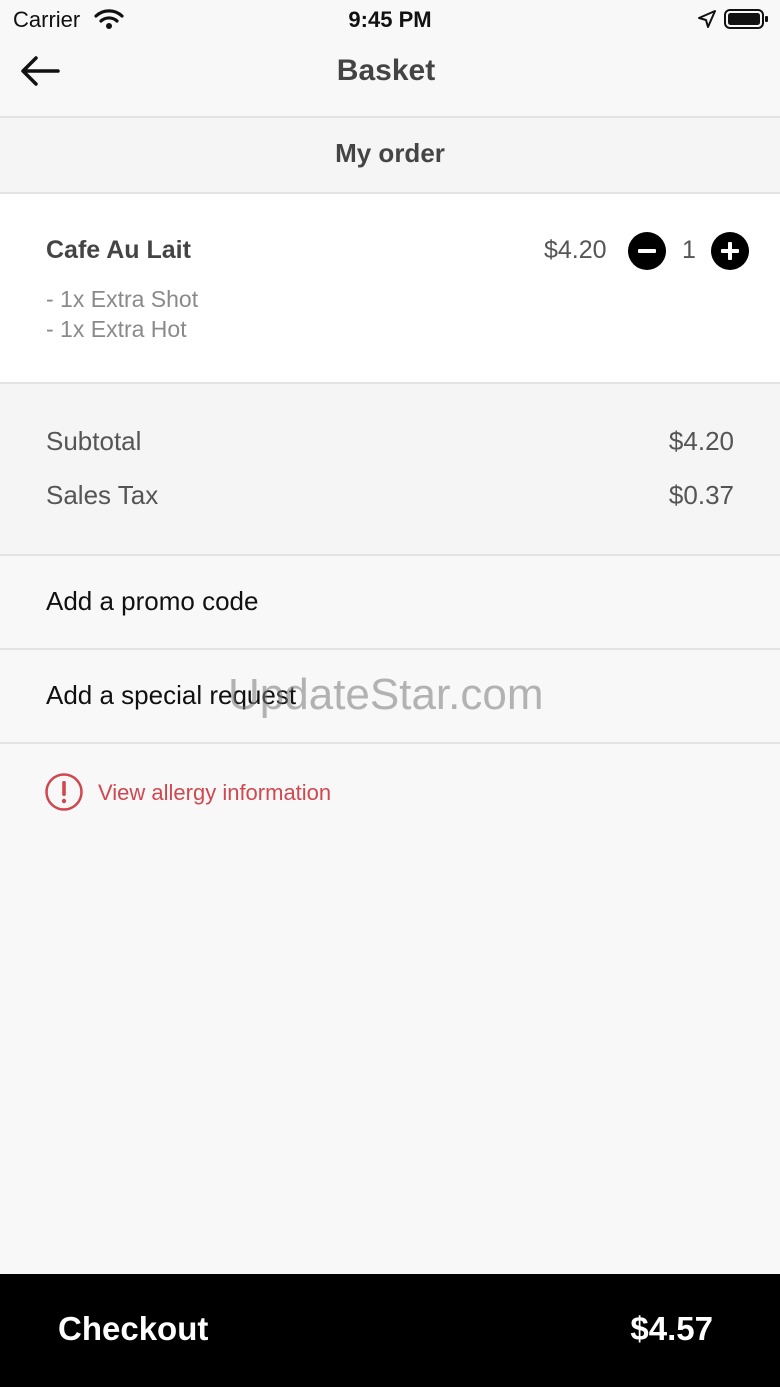 The image size is (780, 1387). I want to click on sales-tax-value: $0.37, so click(701, 495).